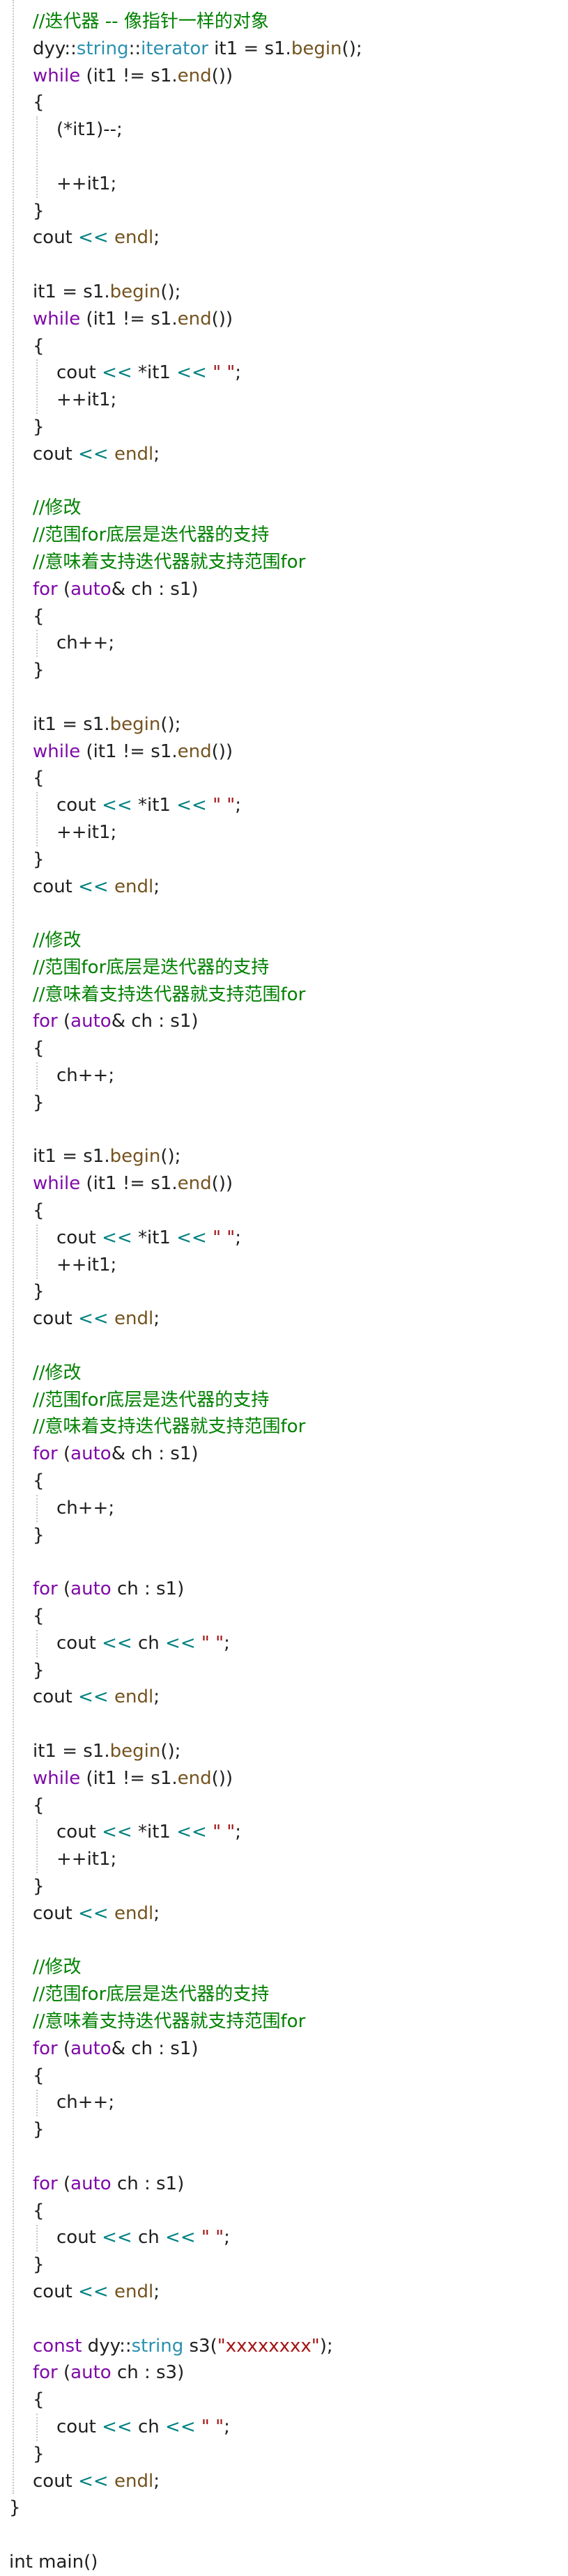 The height and width of the screenshot is (2576, 568). What do you see at coordinates (284, 2562) in the screenshot?
I see `code-line: int main()` at bounding box center [284, 2562].